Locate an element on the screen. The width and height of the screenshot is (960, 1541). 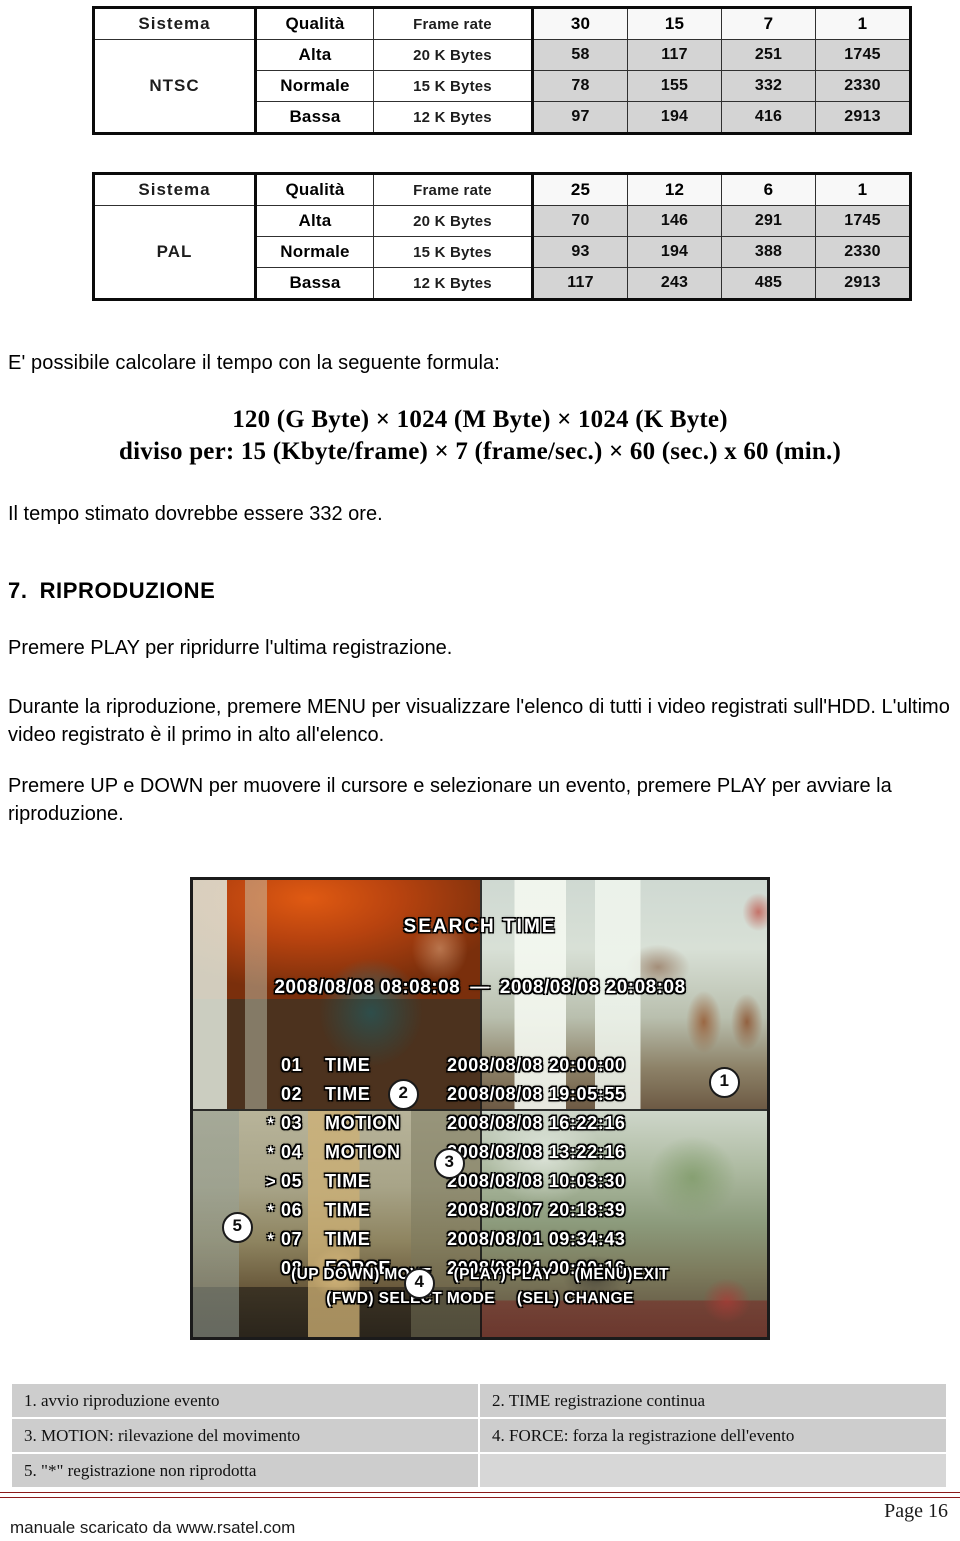
footer-divider is located at coordinates (480, 1495).